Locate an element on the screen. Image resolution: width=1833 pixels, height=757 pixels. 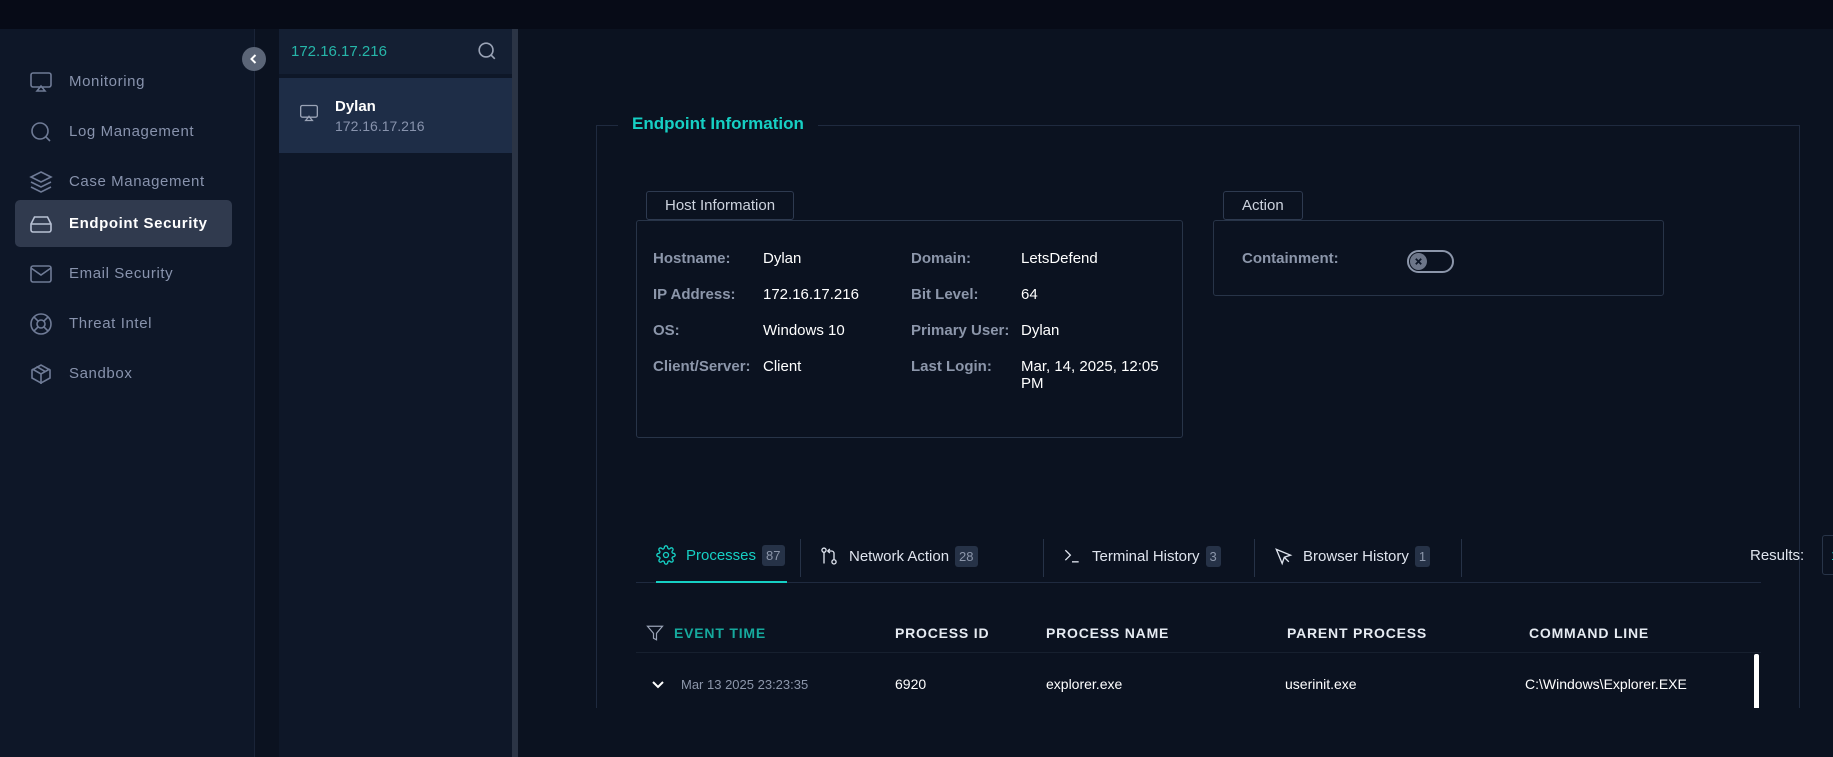
column-header-command-line: COMMAND LINE is located at coordinates (1589, 633).